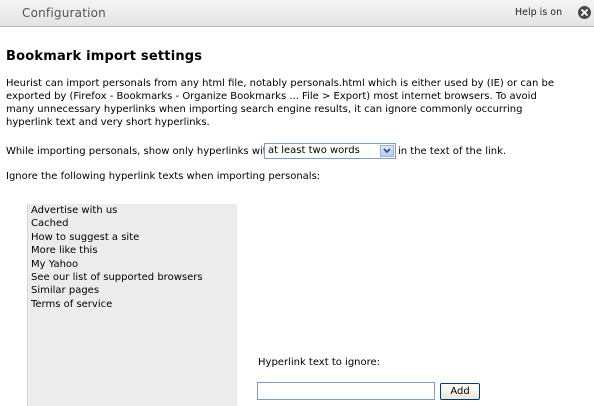 The image size is (594, 406). Describe the element at coordinates (134, 250) in the screenshot. I see `list-item: More like this` at that location.